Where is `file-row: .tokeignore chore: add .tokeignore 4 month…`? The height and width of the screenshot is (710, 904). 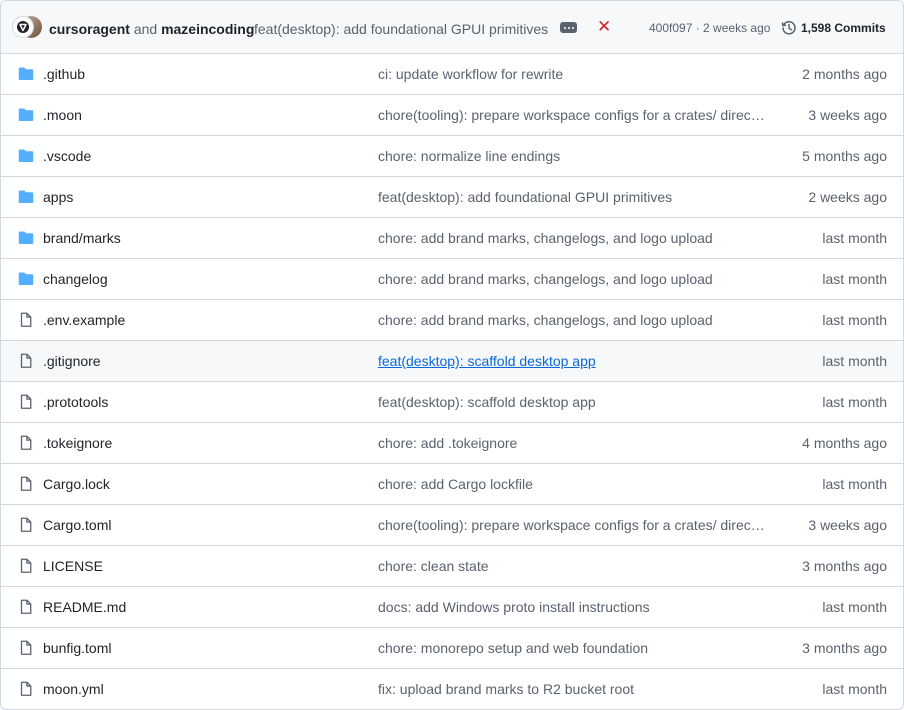
file-row: .tokeignore chore: add .tokeignore 4 month… is located at coordinates (452, 443).